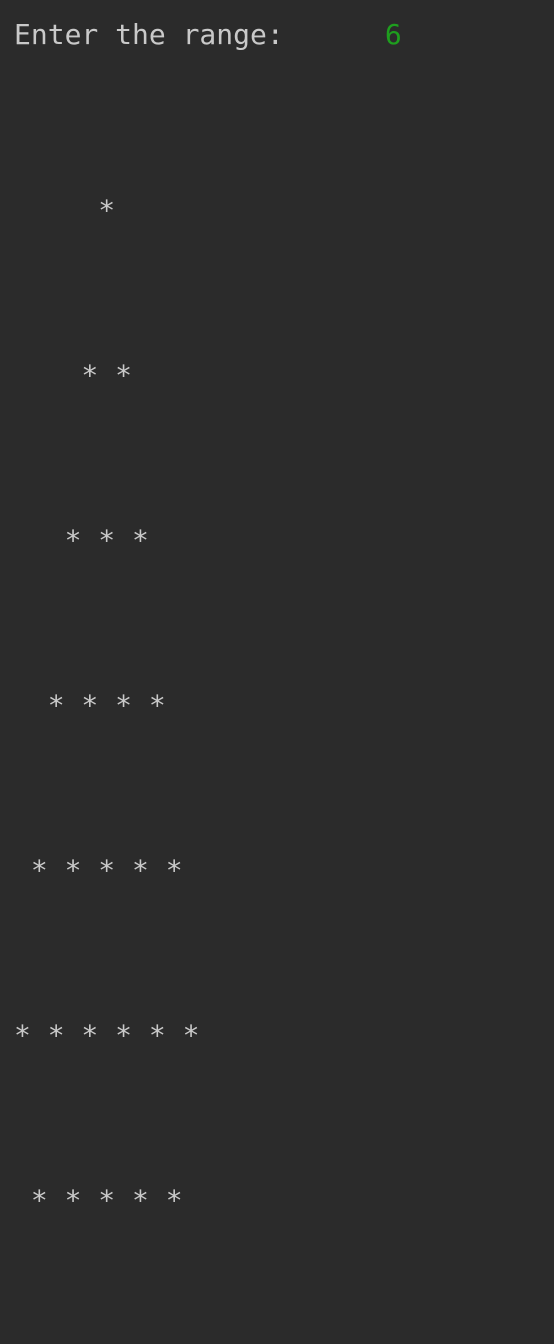 Image resolution: width=554 pixels, height=1344 pixels. I want to click on prompt-spacer, so click(334, 34).